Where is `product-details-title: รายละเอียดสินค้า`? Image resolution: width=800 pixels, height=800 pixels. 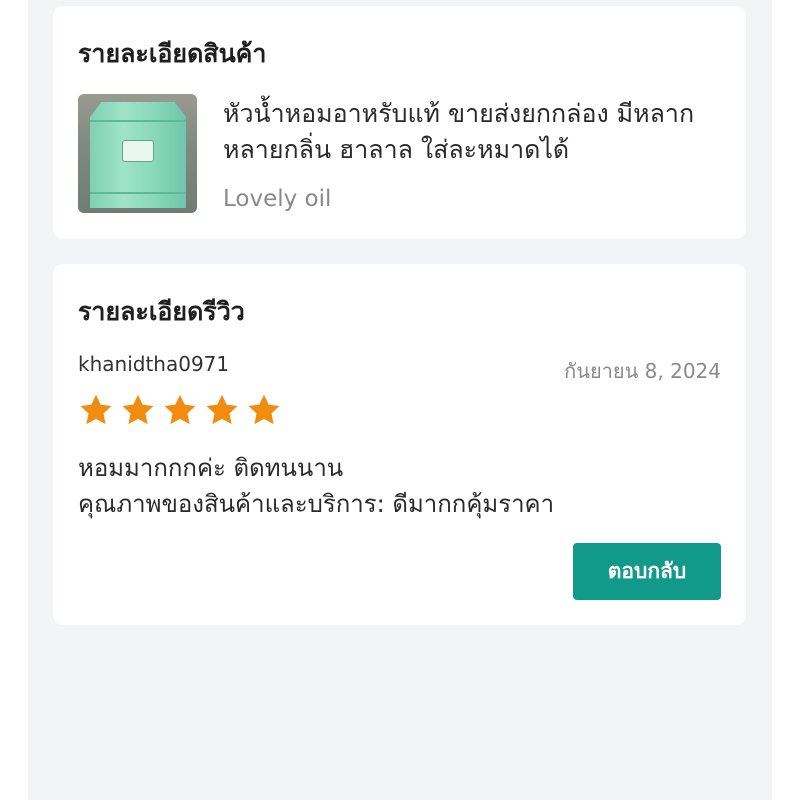
product-details-title: รายละเอียดสินค้า is located at coordinates (172, 53).